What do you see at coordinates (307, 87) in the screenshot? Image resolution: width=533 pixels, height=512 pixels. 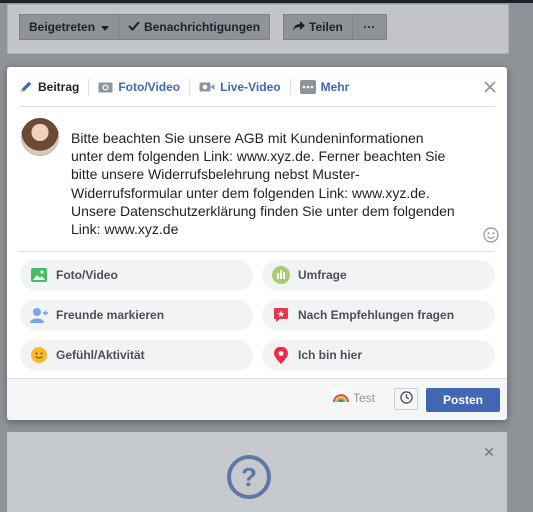 I see `more-dots-icon` at bounding box center [307, 87].